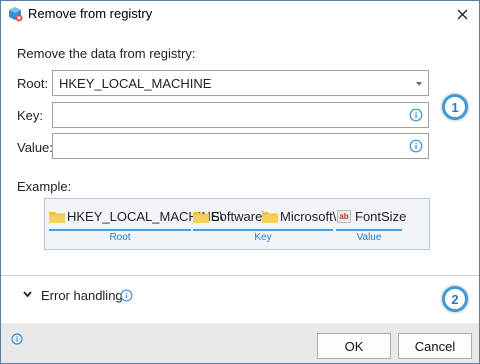 The image size is (480, 364). Describe the element at coordinates (265, 225) in the screenshot. I see `example-key-segment: Software\ Microsoft\ Key` at that location.